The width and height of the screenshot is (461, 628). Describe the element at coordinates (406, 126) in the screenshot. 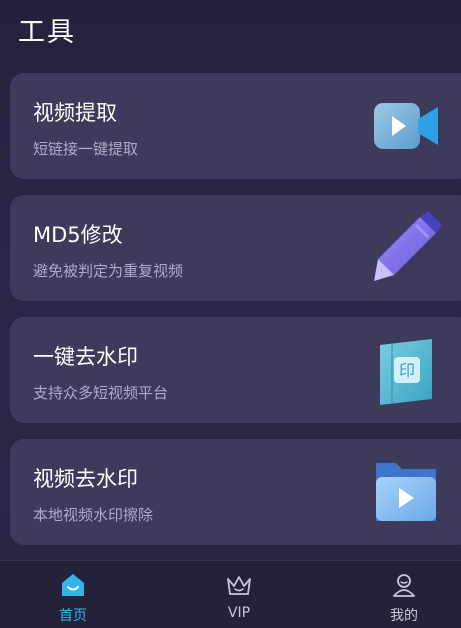

I see `video-camera-icon` at that location.